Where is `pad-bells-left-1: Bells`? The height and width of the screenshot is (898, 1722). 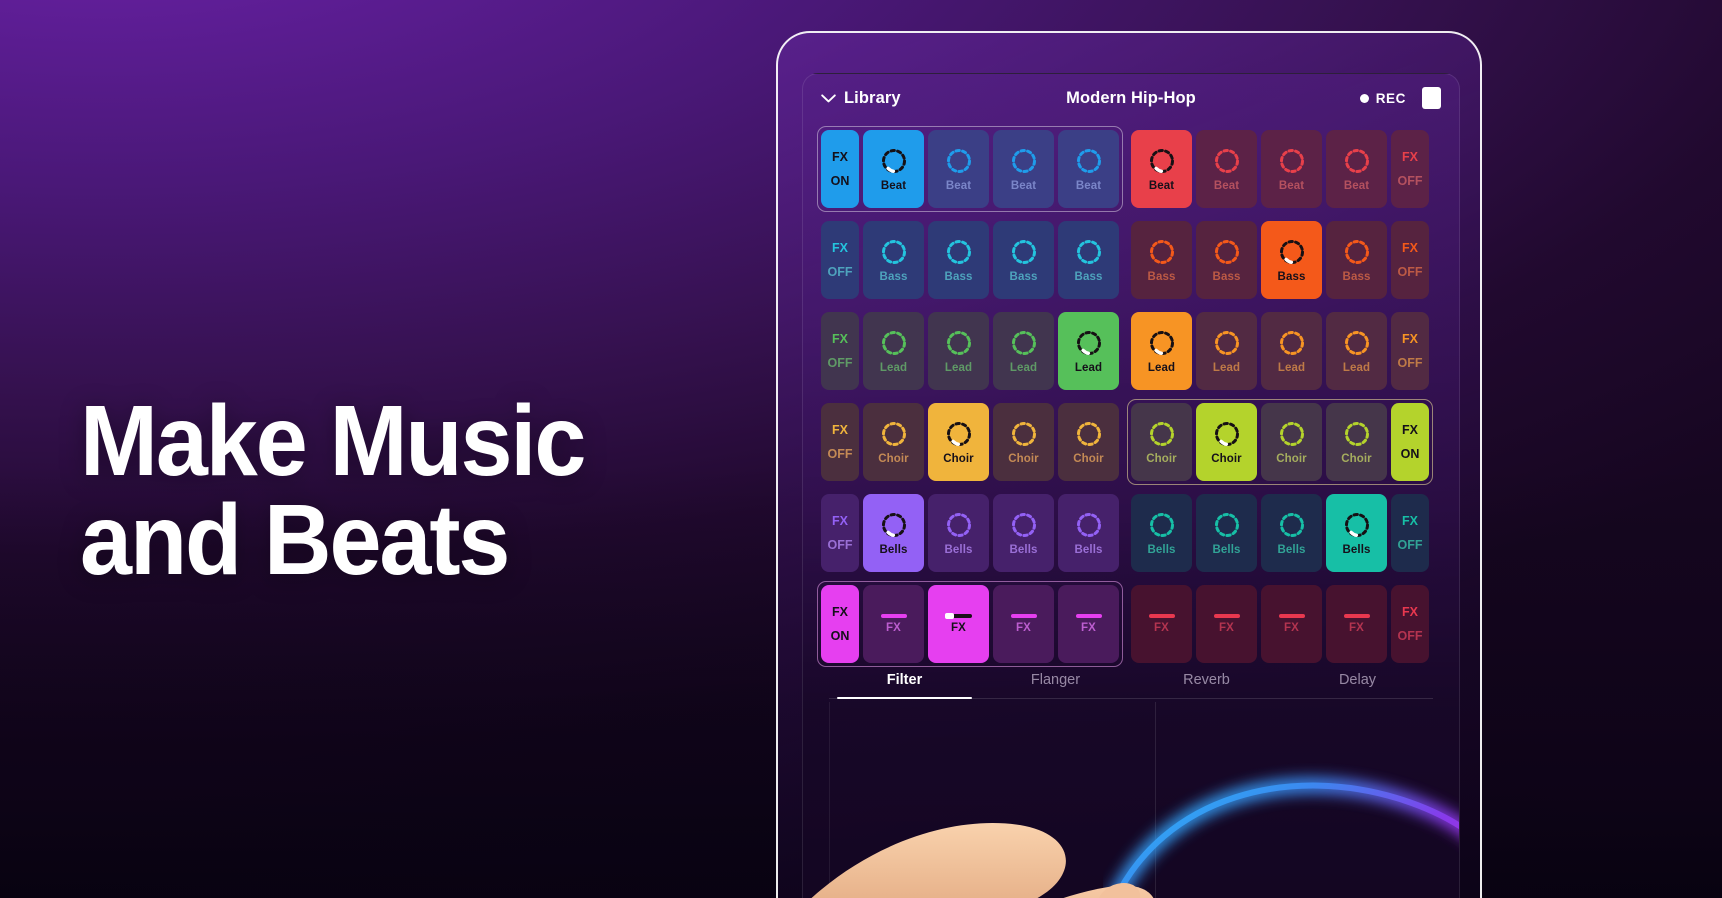 pad-bells-left-1: Bells is located at coordinates (893, 533).